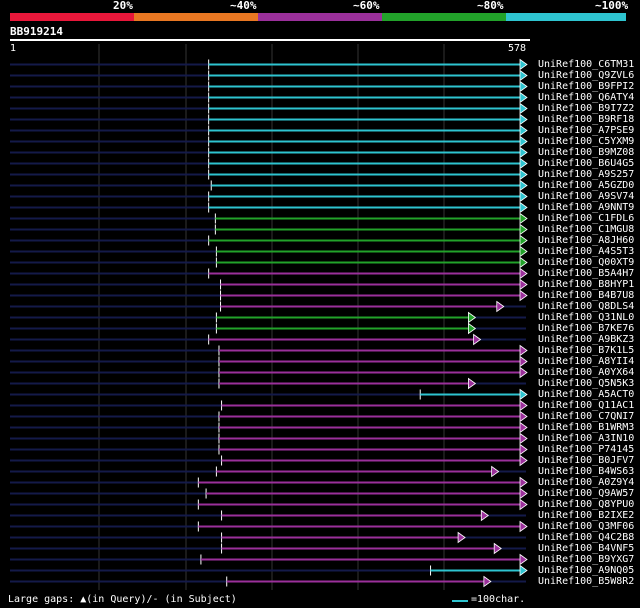  Describe the element at coordinates (586, 482) in the screenshot. I see `hit-label: UniRef100_A0Z9Y4` at that location.